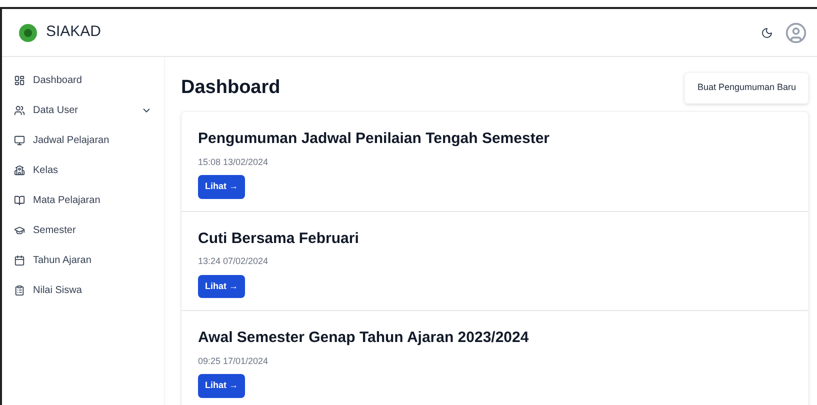 The image size is (817, 405). I want to click on announcement-date: 15:08 13/02/2024, so click(234, 162).